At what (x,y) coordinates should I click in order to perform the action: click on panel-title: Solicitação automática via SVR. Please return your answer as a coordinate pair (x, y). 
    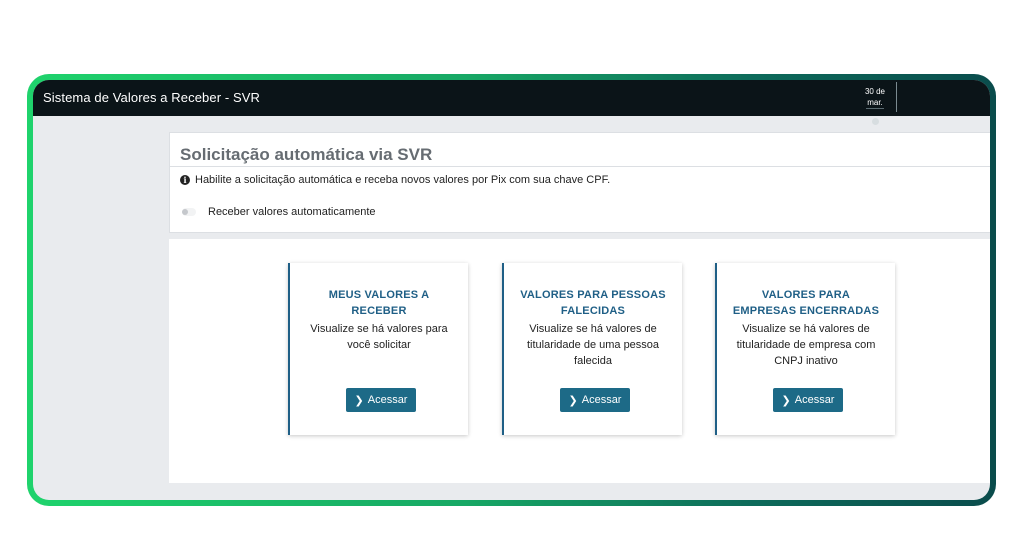
    Looking at the image, I should click on (306, 154).